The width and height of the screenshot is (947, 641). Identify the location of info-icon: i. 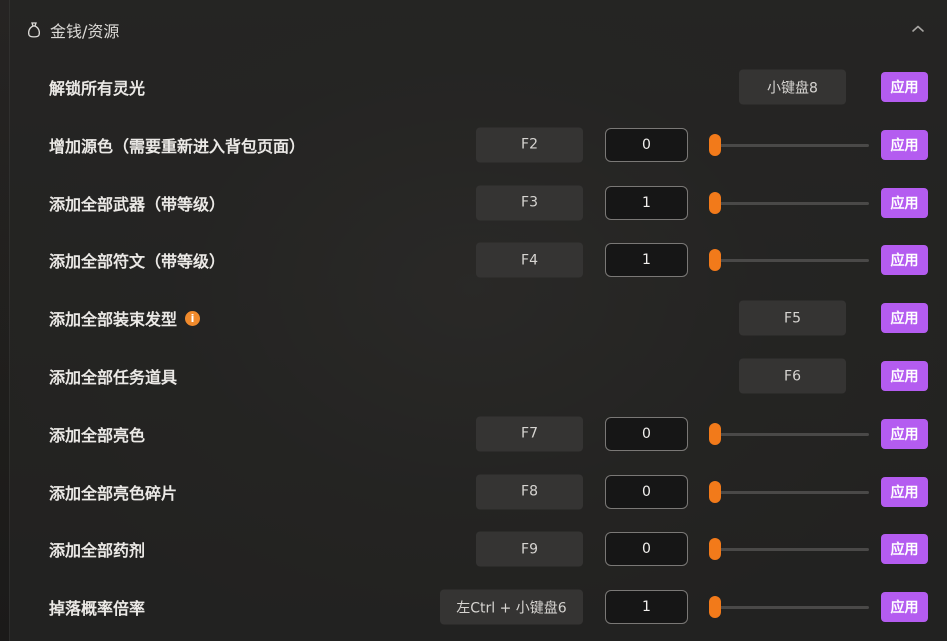
(193, 318).